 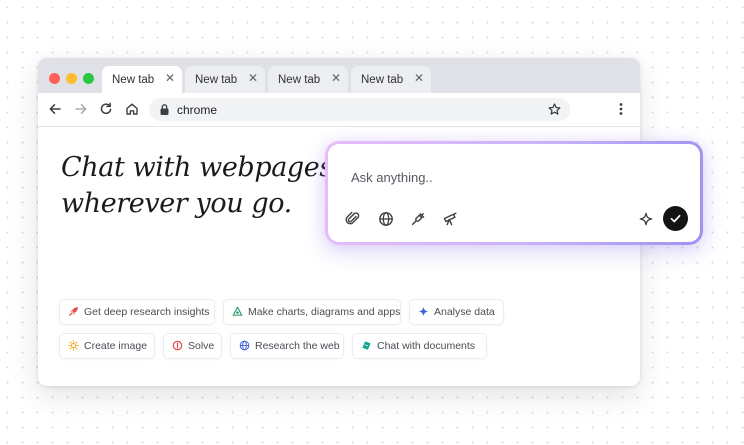 I want to click on rocket-icon, so click(x=73, y=313).